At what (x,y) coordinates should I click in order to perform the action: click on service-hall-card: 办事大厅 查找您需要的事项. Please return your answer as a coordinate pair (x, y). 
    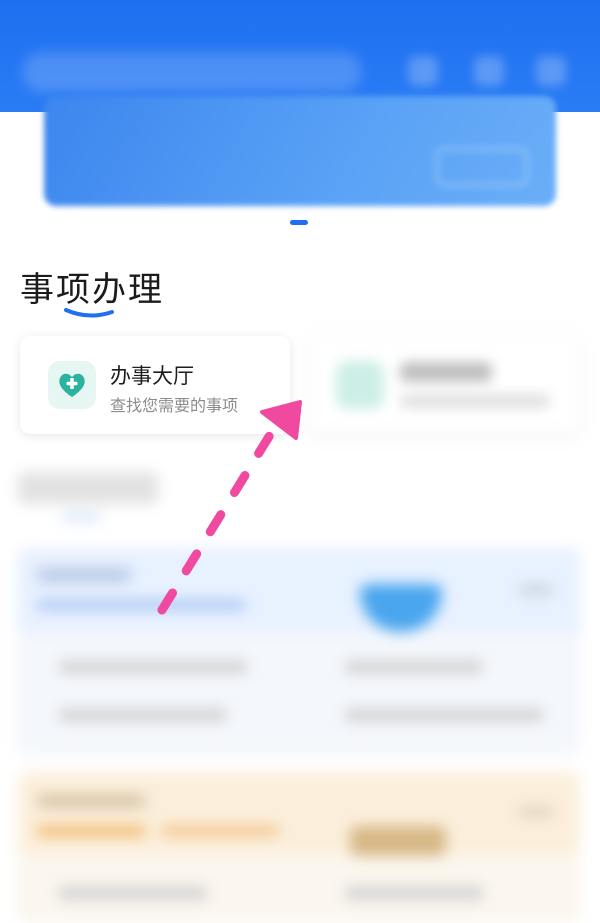
    Looking at the image, I should click on (155, 385).